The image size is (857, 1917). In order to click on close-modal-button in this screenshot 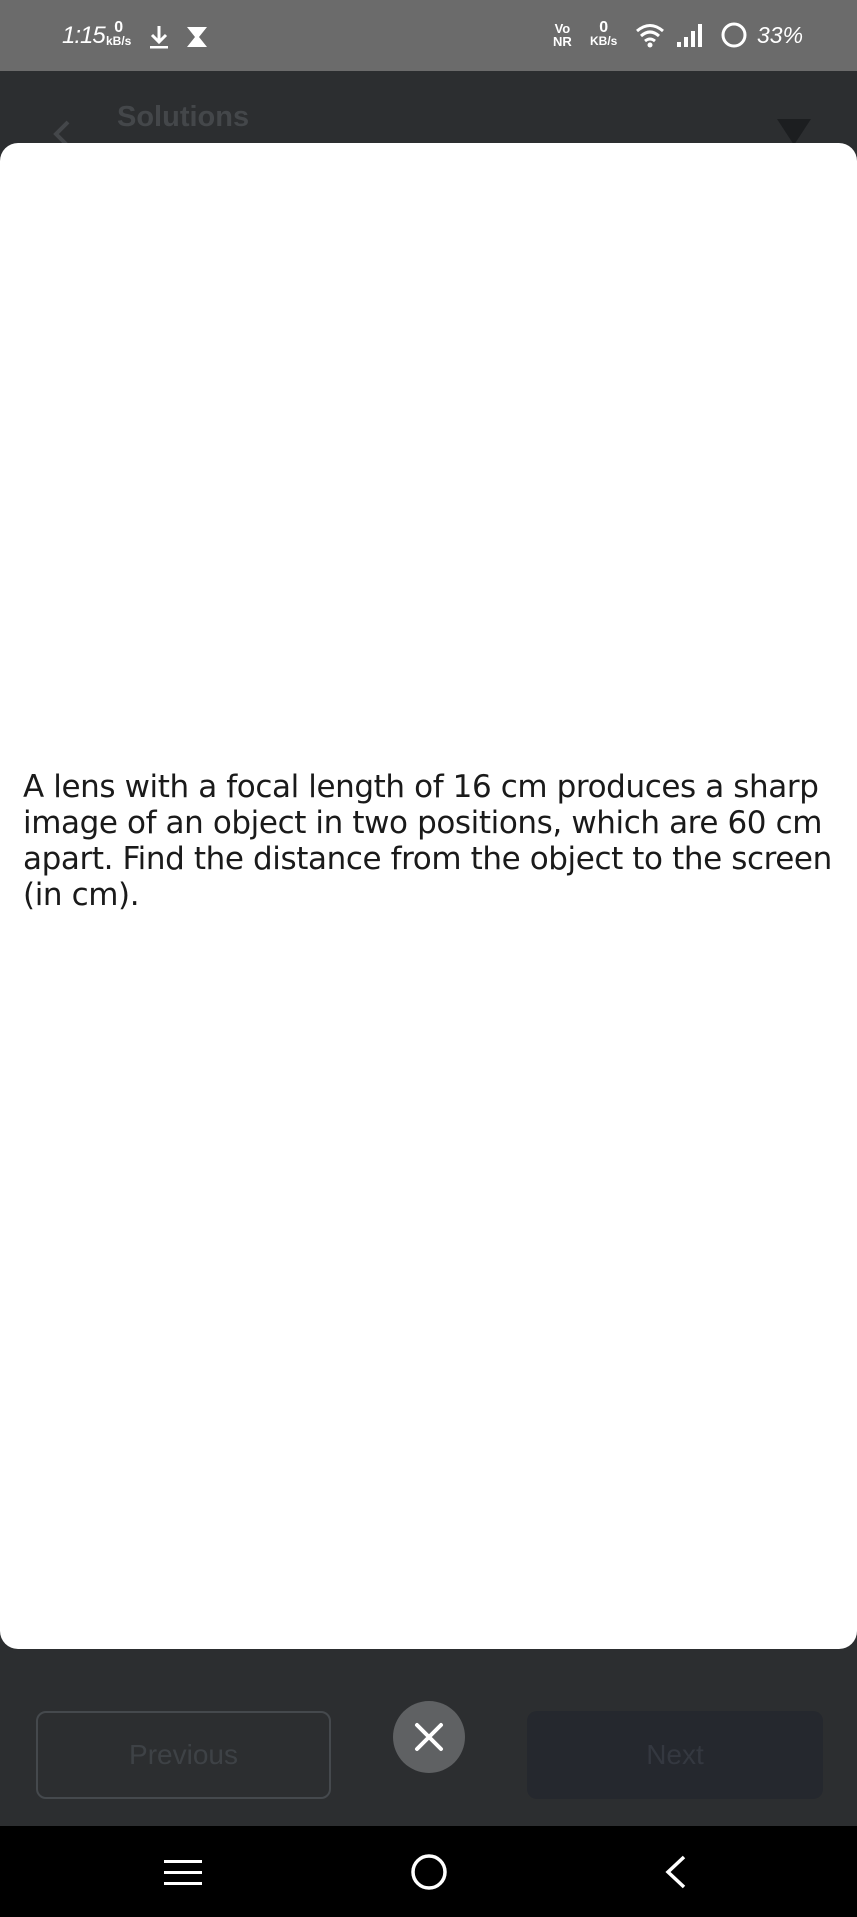, I will do `click(429, 1737)`.